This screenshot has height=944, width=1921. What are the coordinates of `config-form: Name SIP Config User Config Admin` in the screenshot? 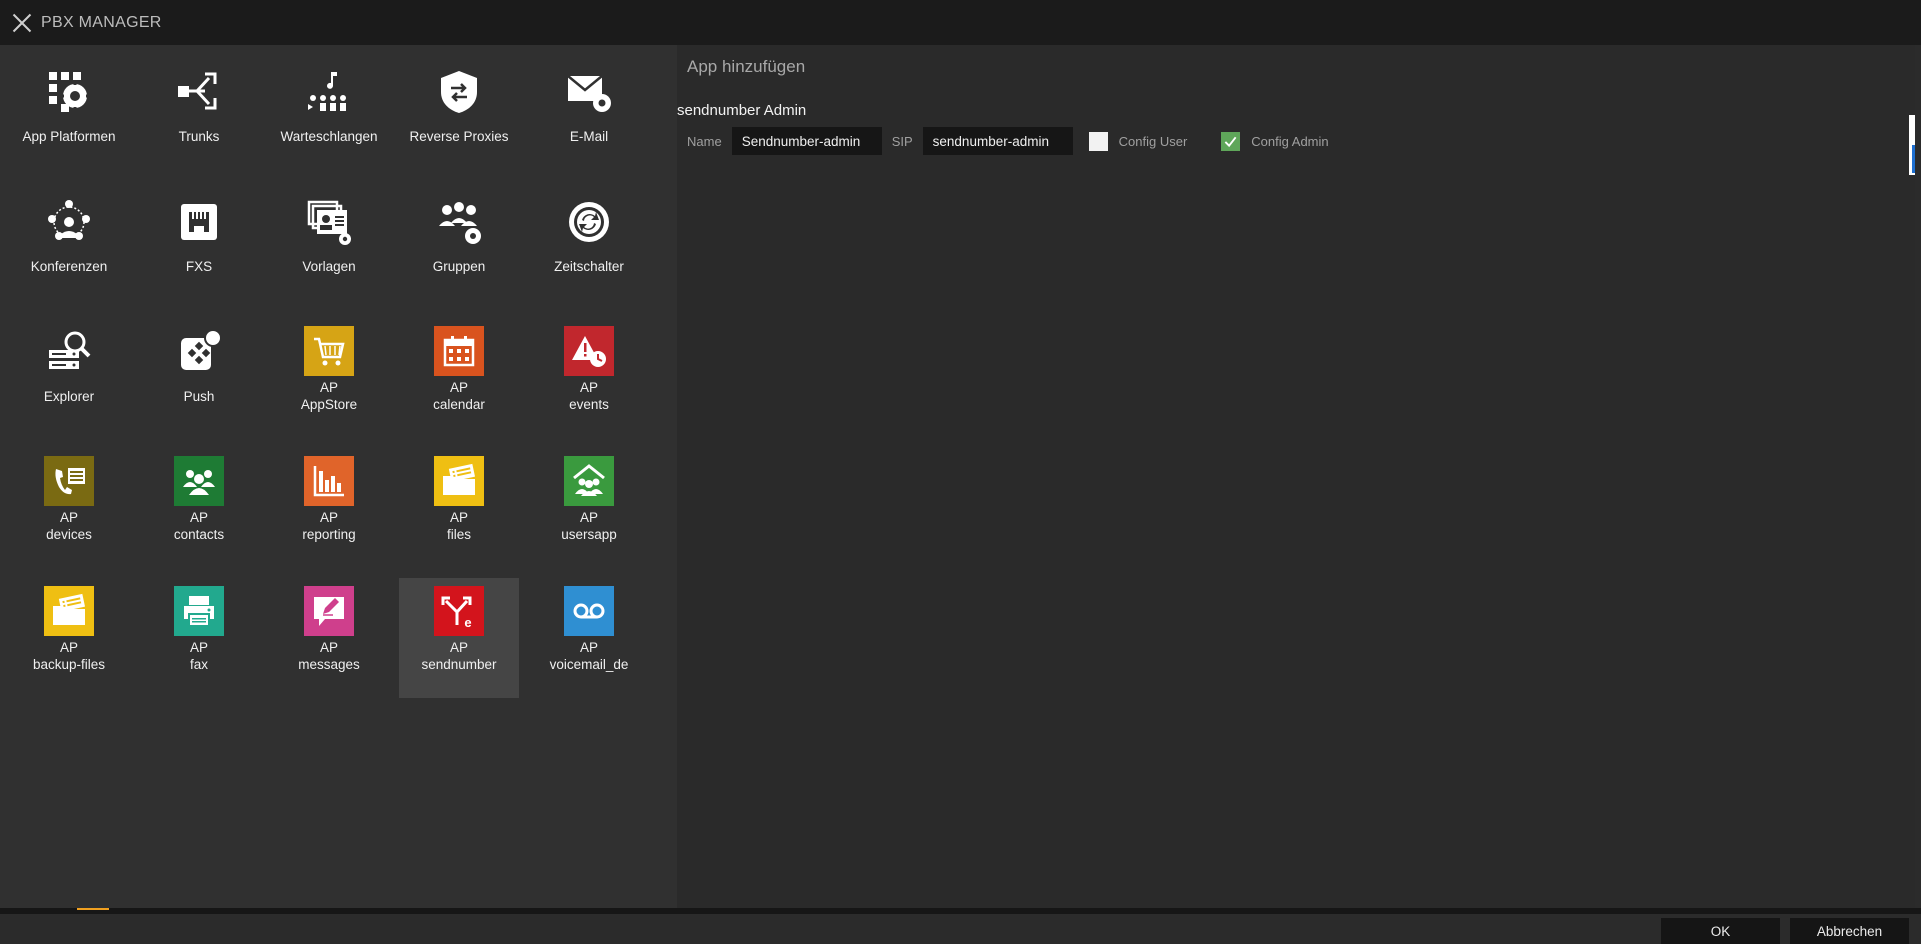 It's located at (1022, 141).